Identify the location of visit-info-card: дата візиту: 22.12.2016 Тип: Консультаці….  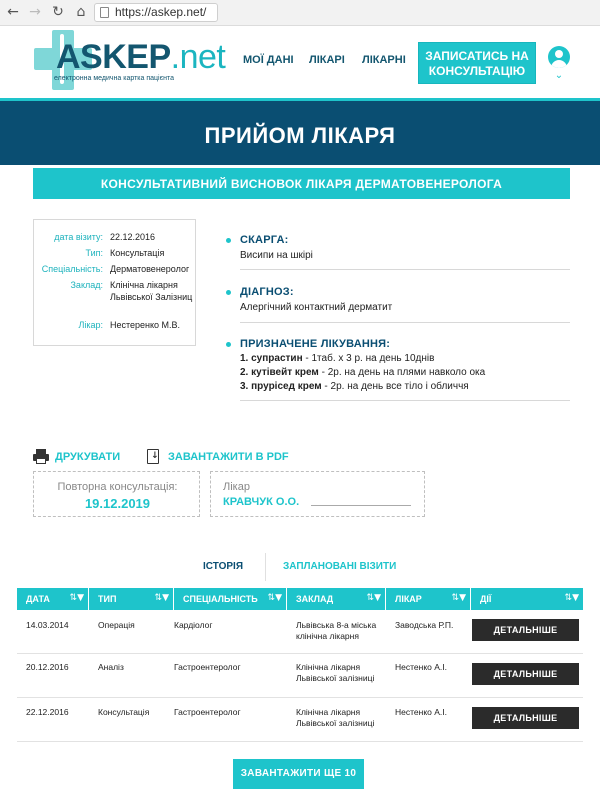
(114, 282).